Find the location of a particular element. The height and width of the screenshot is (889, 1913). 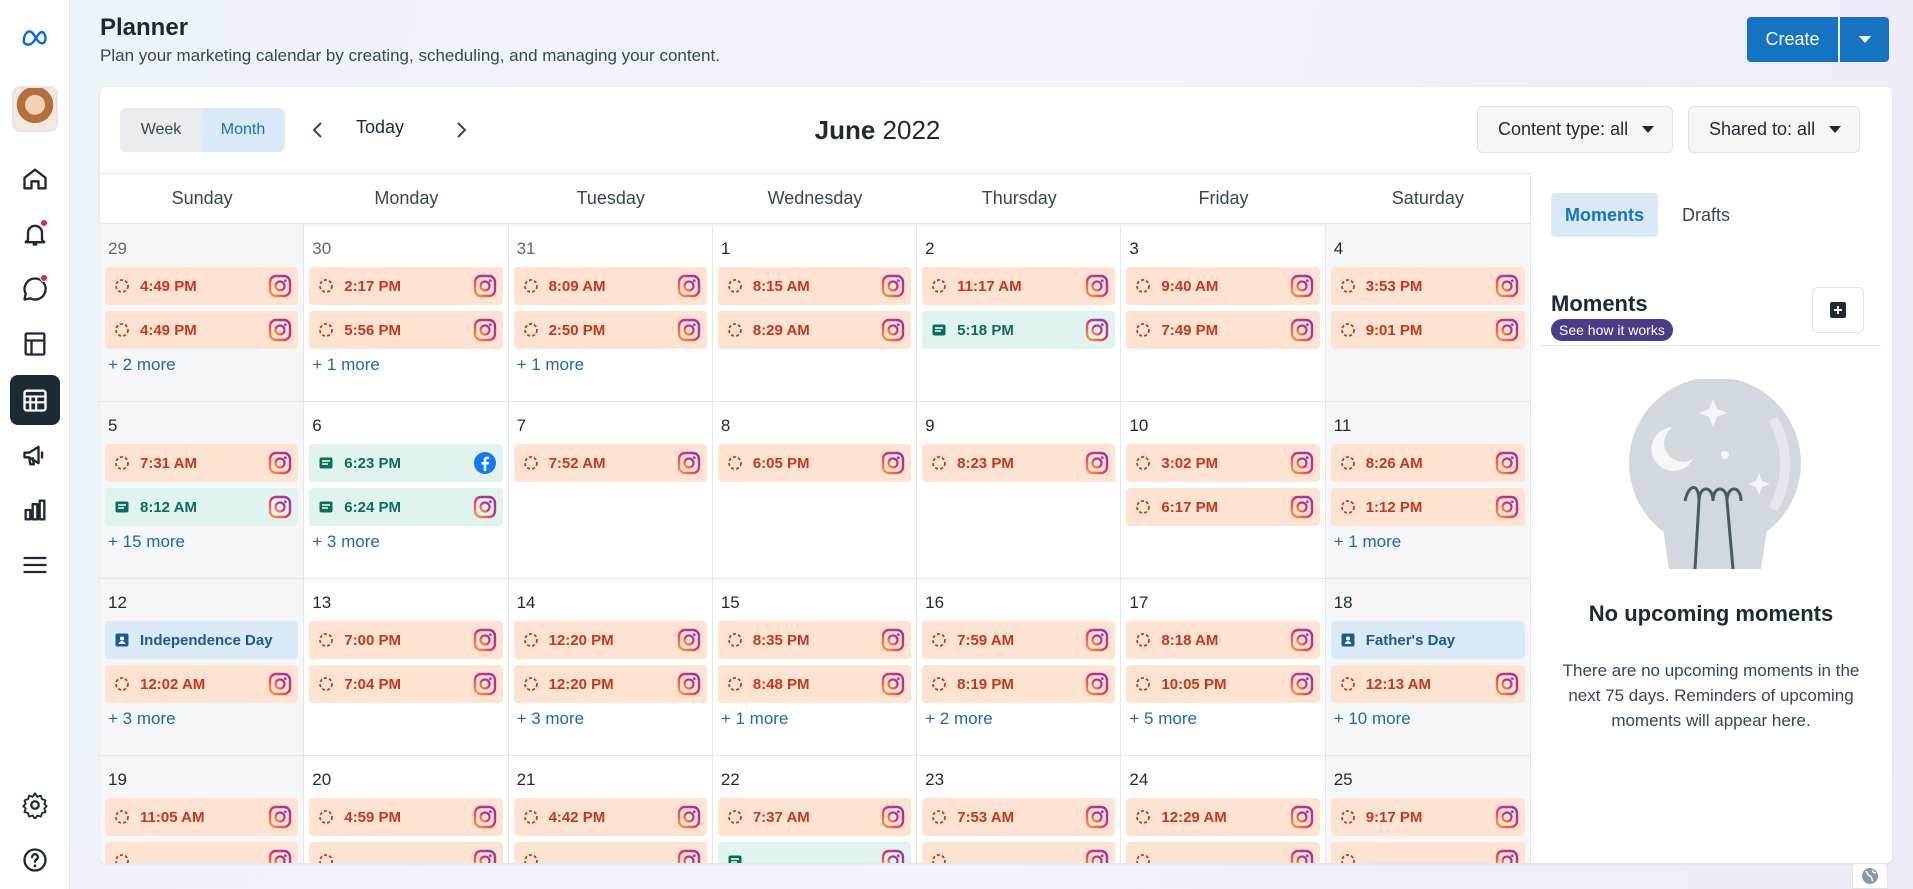

moment-event: Father's Day is located at coordinates (1427, 640).